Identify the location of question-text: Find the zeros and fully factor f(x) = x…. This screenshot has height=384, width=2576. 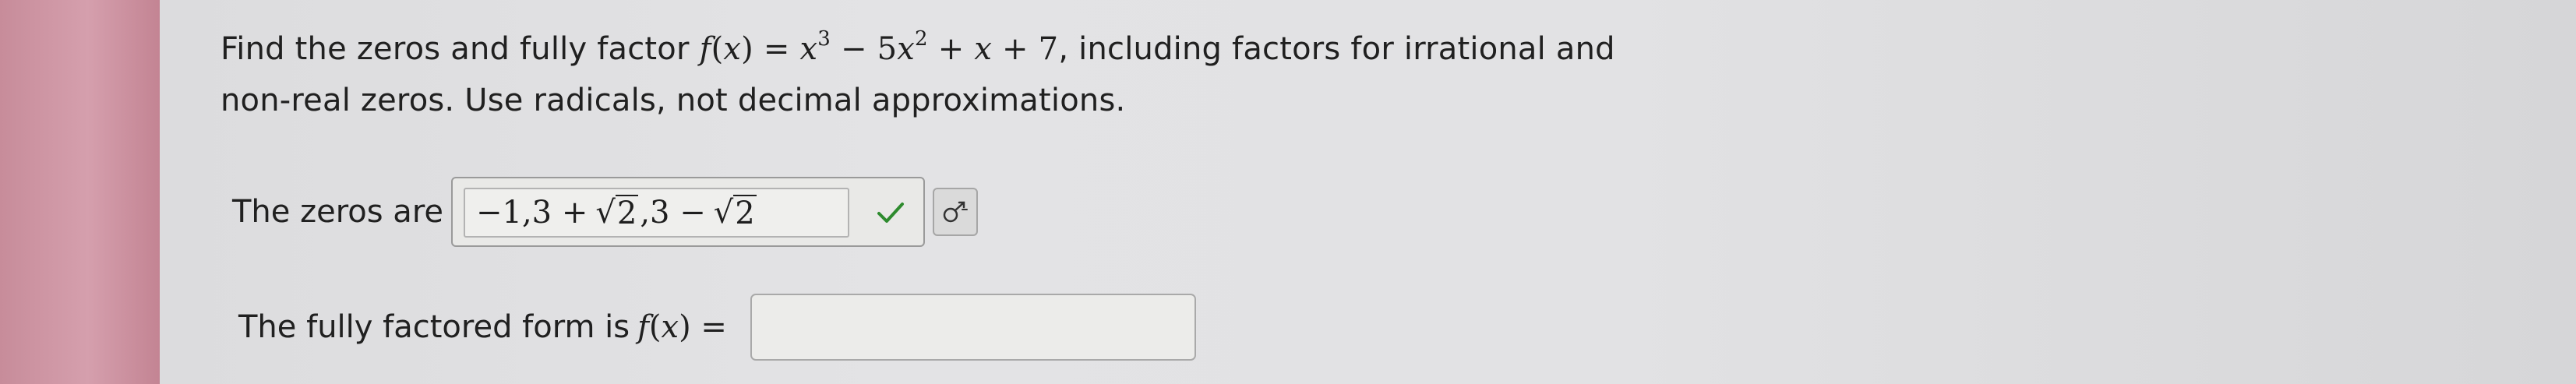
(918, 74).